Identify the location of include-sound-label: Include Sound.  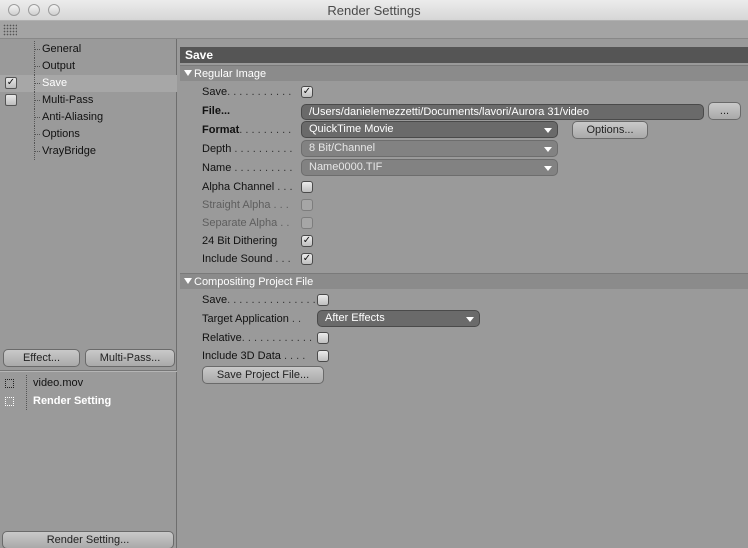
(237, 259).